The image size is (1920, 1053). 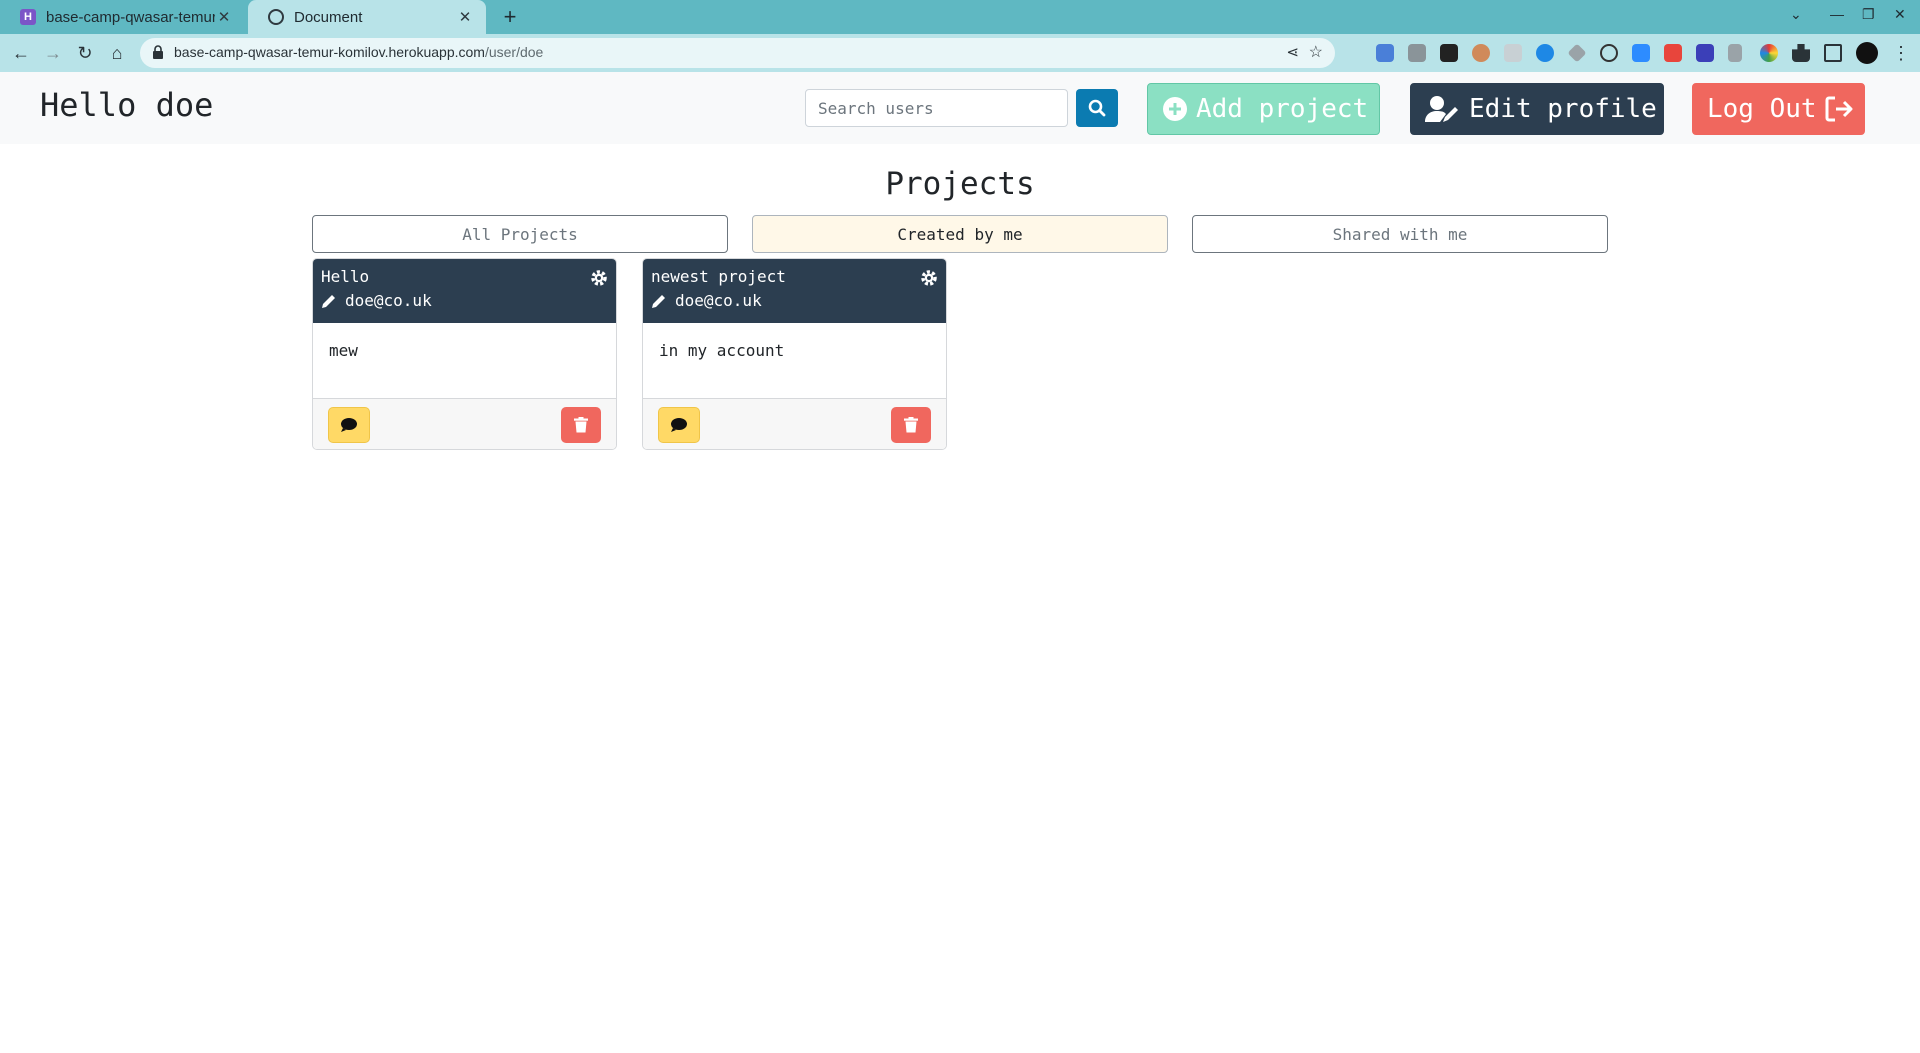 I want to click on add-project-label: Add project, so click(x=1282, y=109).